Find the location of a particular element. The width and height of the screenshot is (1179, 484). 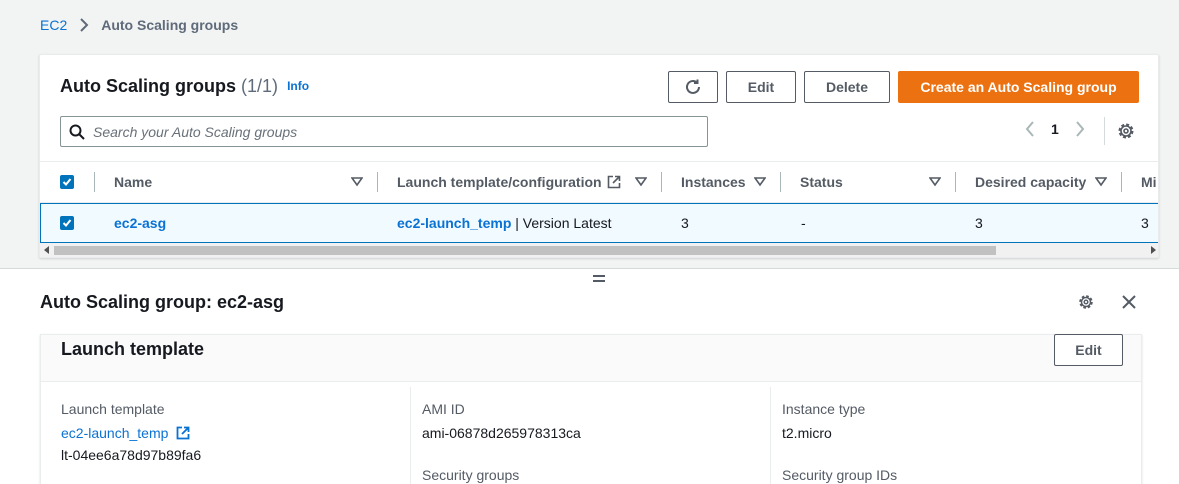

column-header-desired-capacity: Desired capacity is located at coordinates (1030, 182).